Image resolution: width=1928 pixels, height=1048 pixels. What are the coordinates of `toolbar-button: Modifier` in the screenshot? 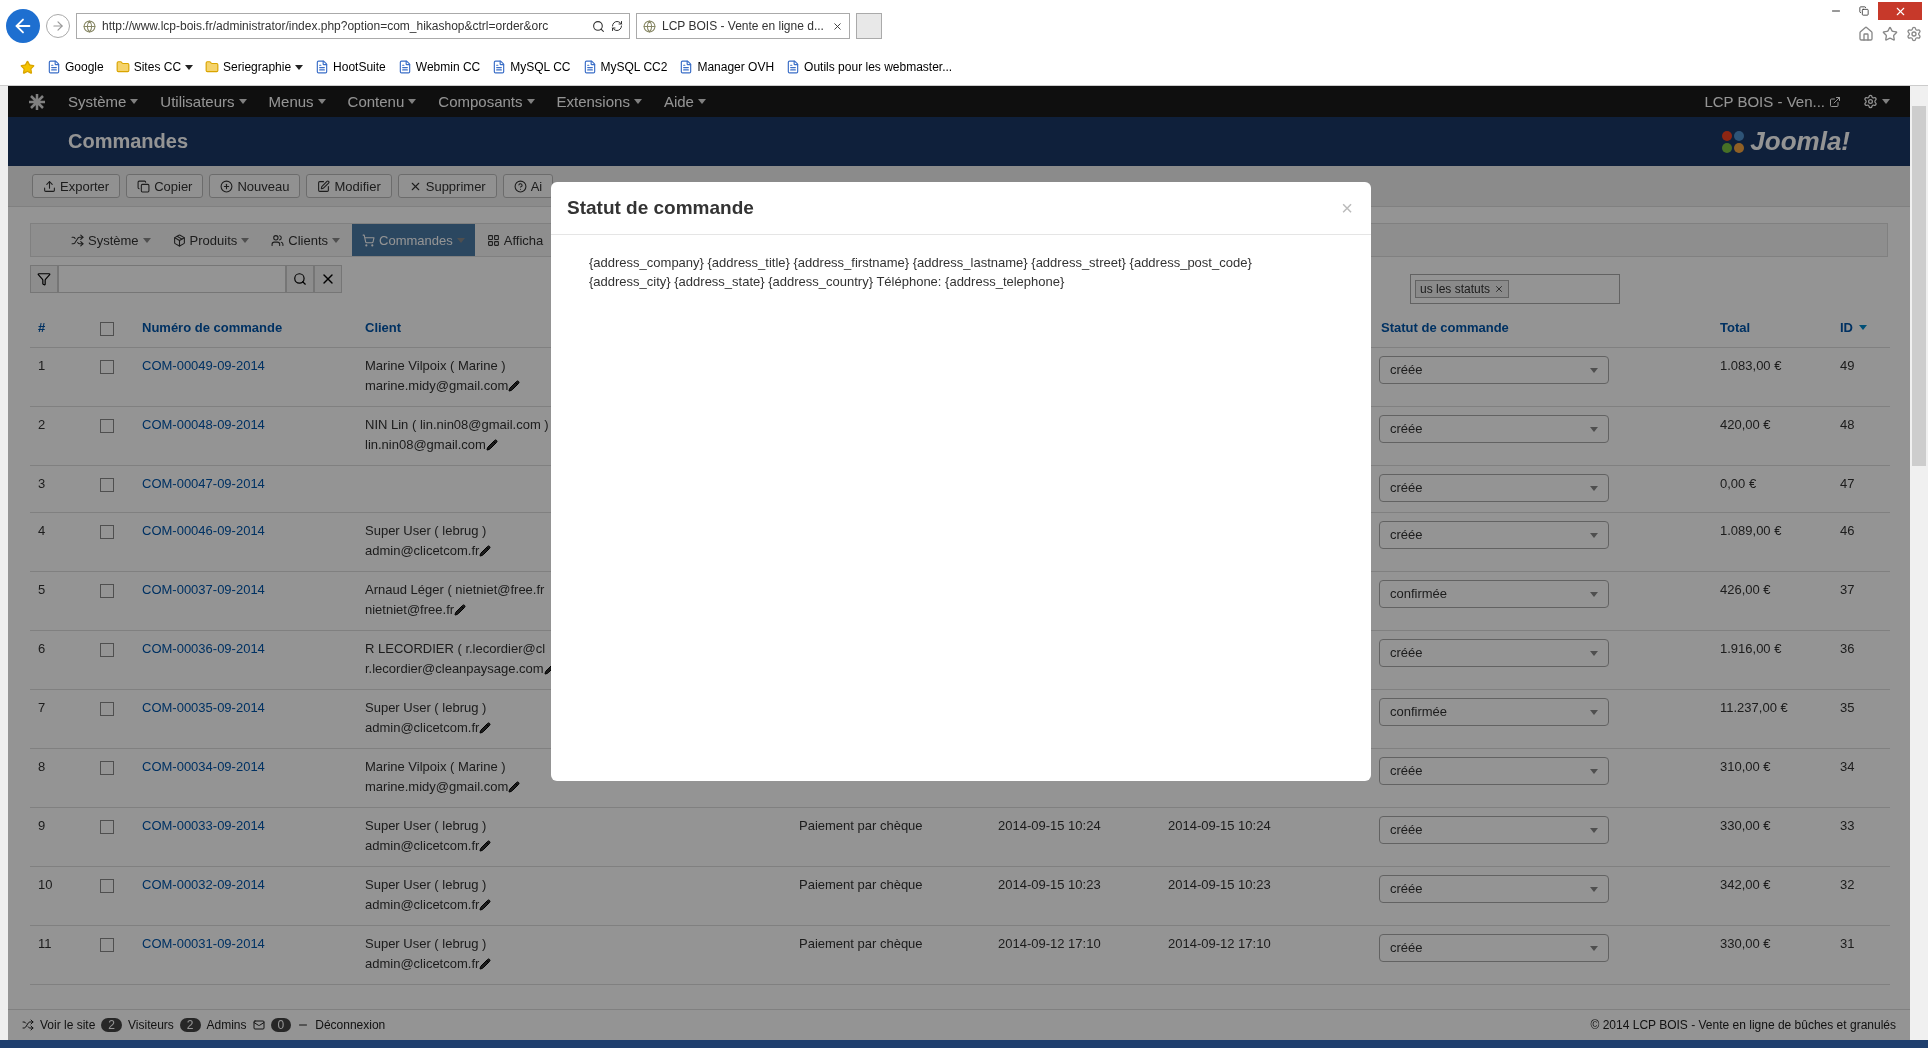 It's located at (349, 186).